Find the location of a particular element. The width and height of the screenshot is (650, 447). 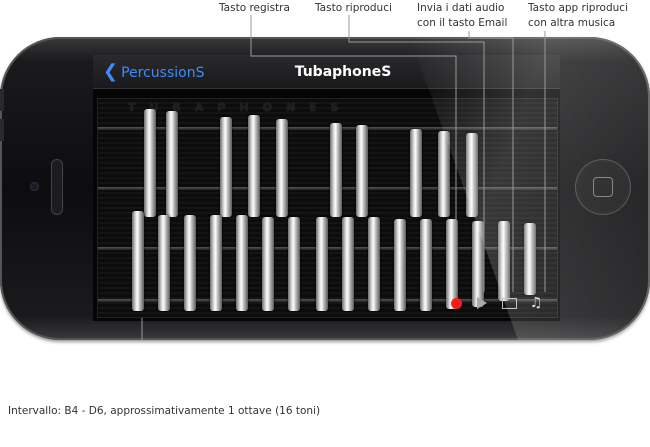

mail-icon is located at coordinates (509, 303).